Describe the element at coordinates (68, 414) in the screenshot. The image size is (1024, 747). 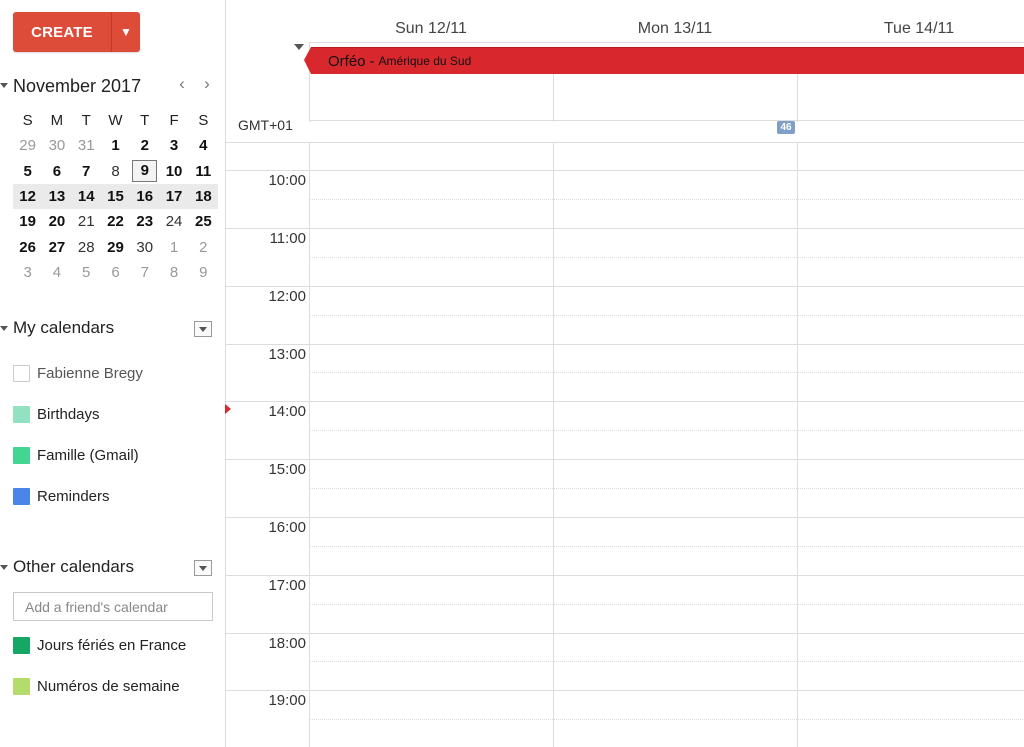
I see `calendar-label: Birthdays` at that location.